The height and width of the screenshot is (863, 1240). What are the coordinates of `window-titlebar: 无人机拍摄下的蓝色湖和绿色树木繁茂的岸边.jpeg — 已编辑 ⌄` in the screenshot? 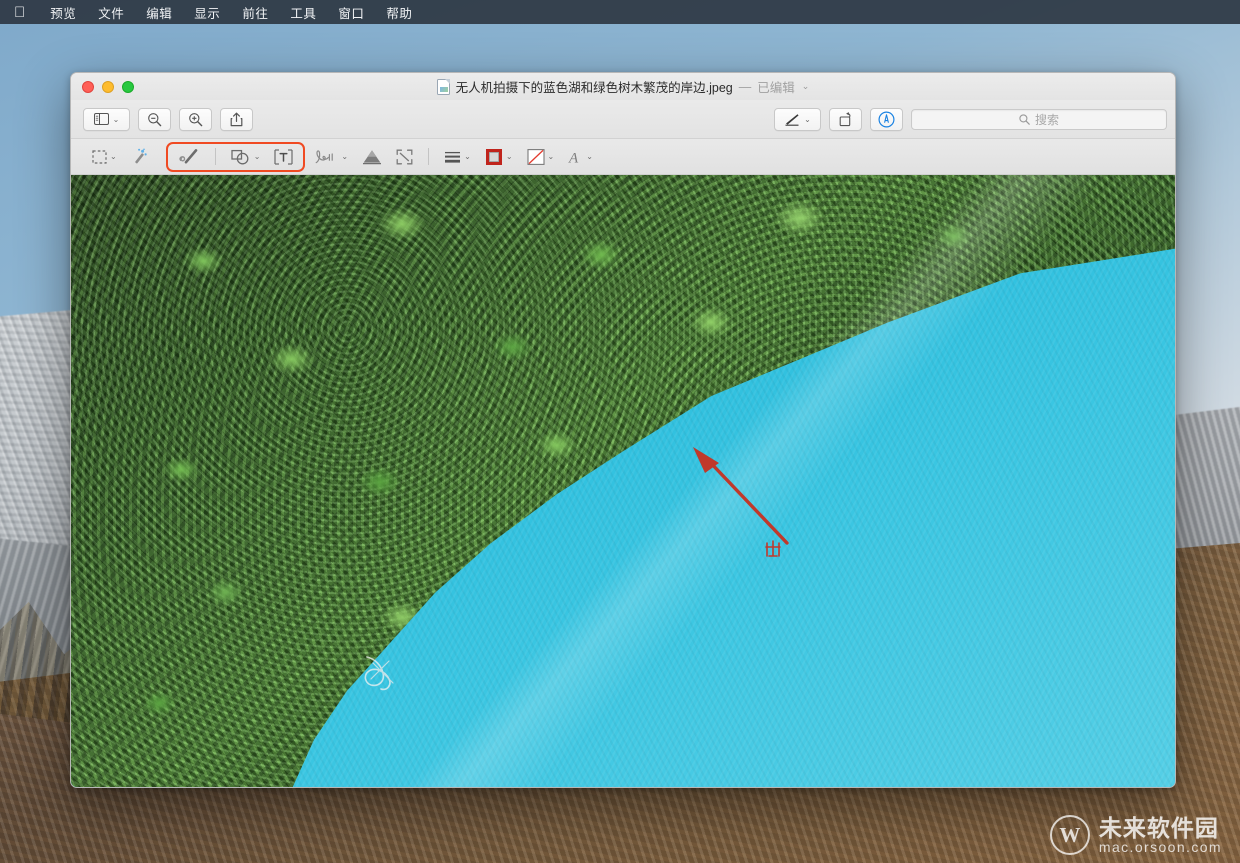 It's located at (623, 86).